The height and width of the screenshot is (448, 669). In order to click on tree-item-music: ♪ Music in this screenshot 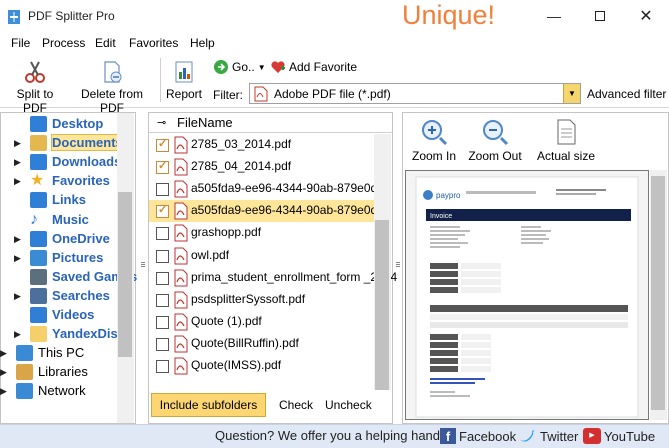, I will do `click(60, 220)`.